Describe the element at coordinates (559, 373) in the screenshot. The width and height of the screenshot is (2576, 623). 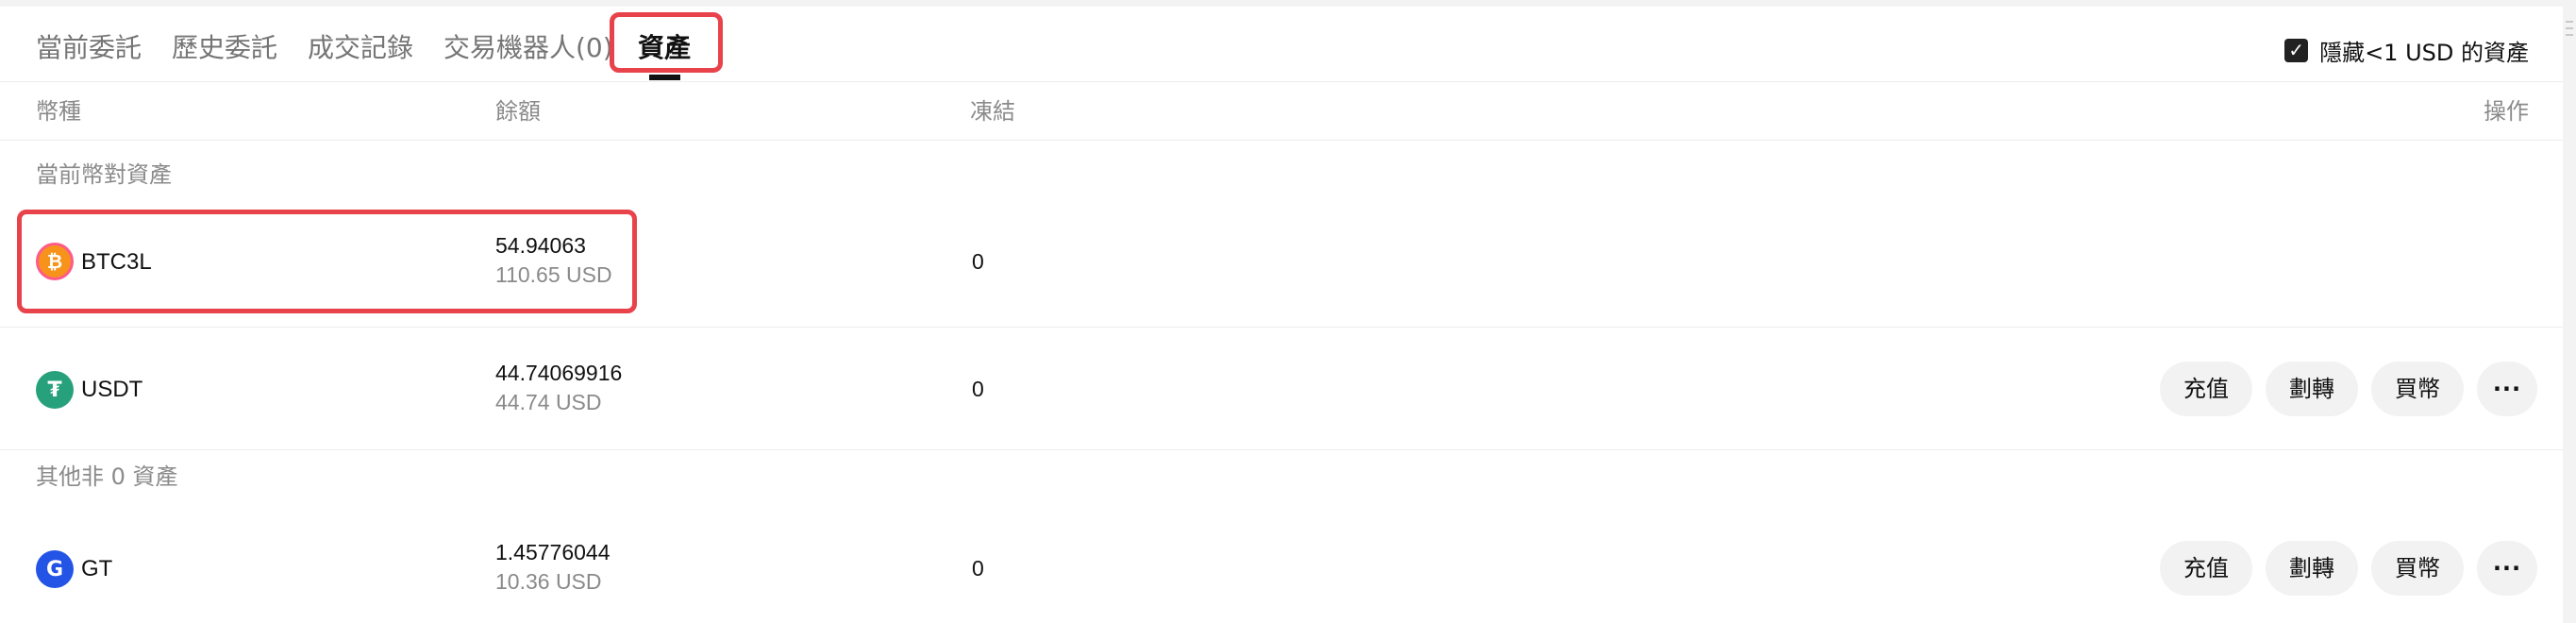
I see `balance-amount: 44.74069916` at that location.